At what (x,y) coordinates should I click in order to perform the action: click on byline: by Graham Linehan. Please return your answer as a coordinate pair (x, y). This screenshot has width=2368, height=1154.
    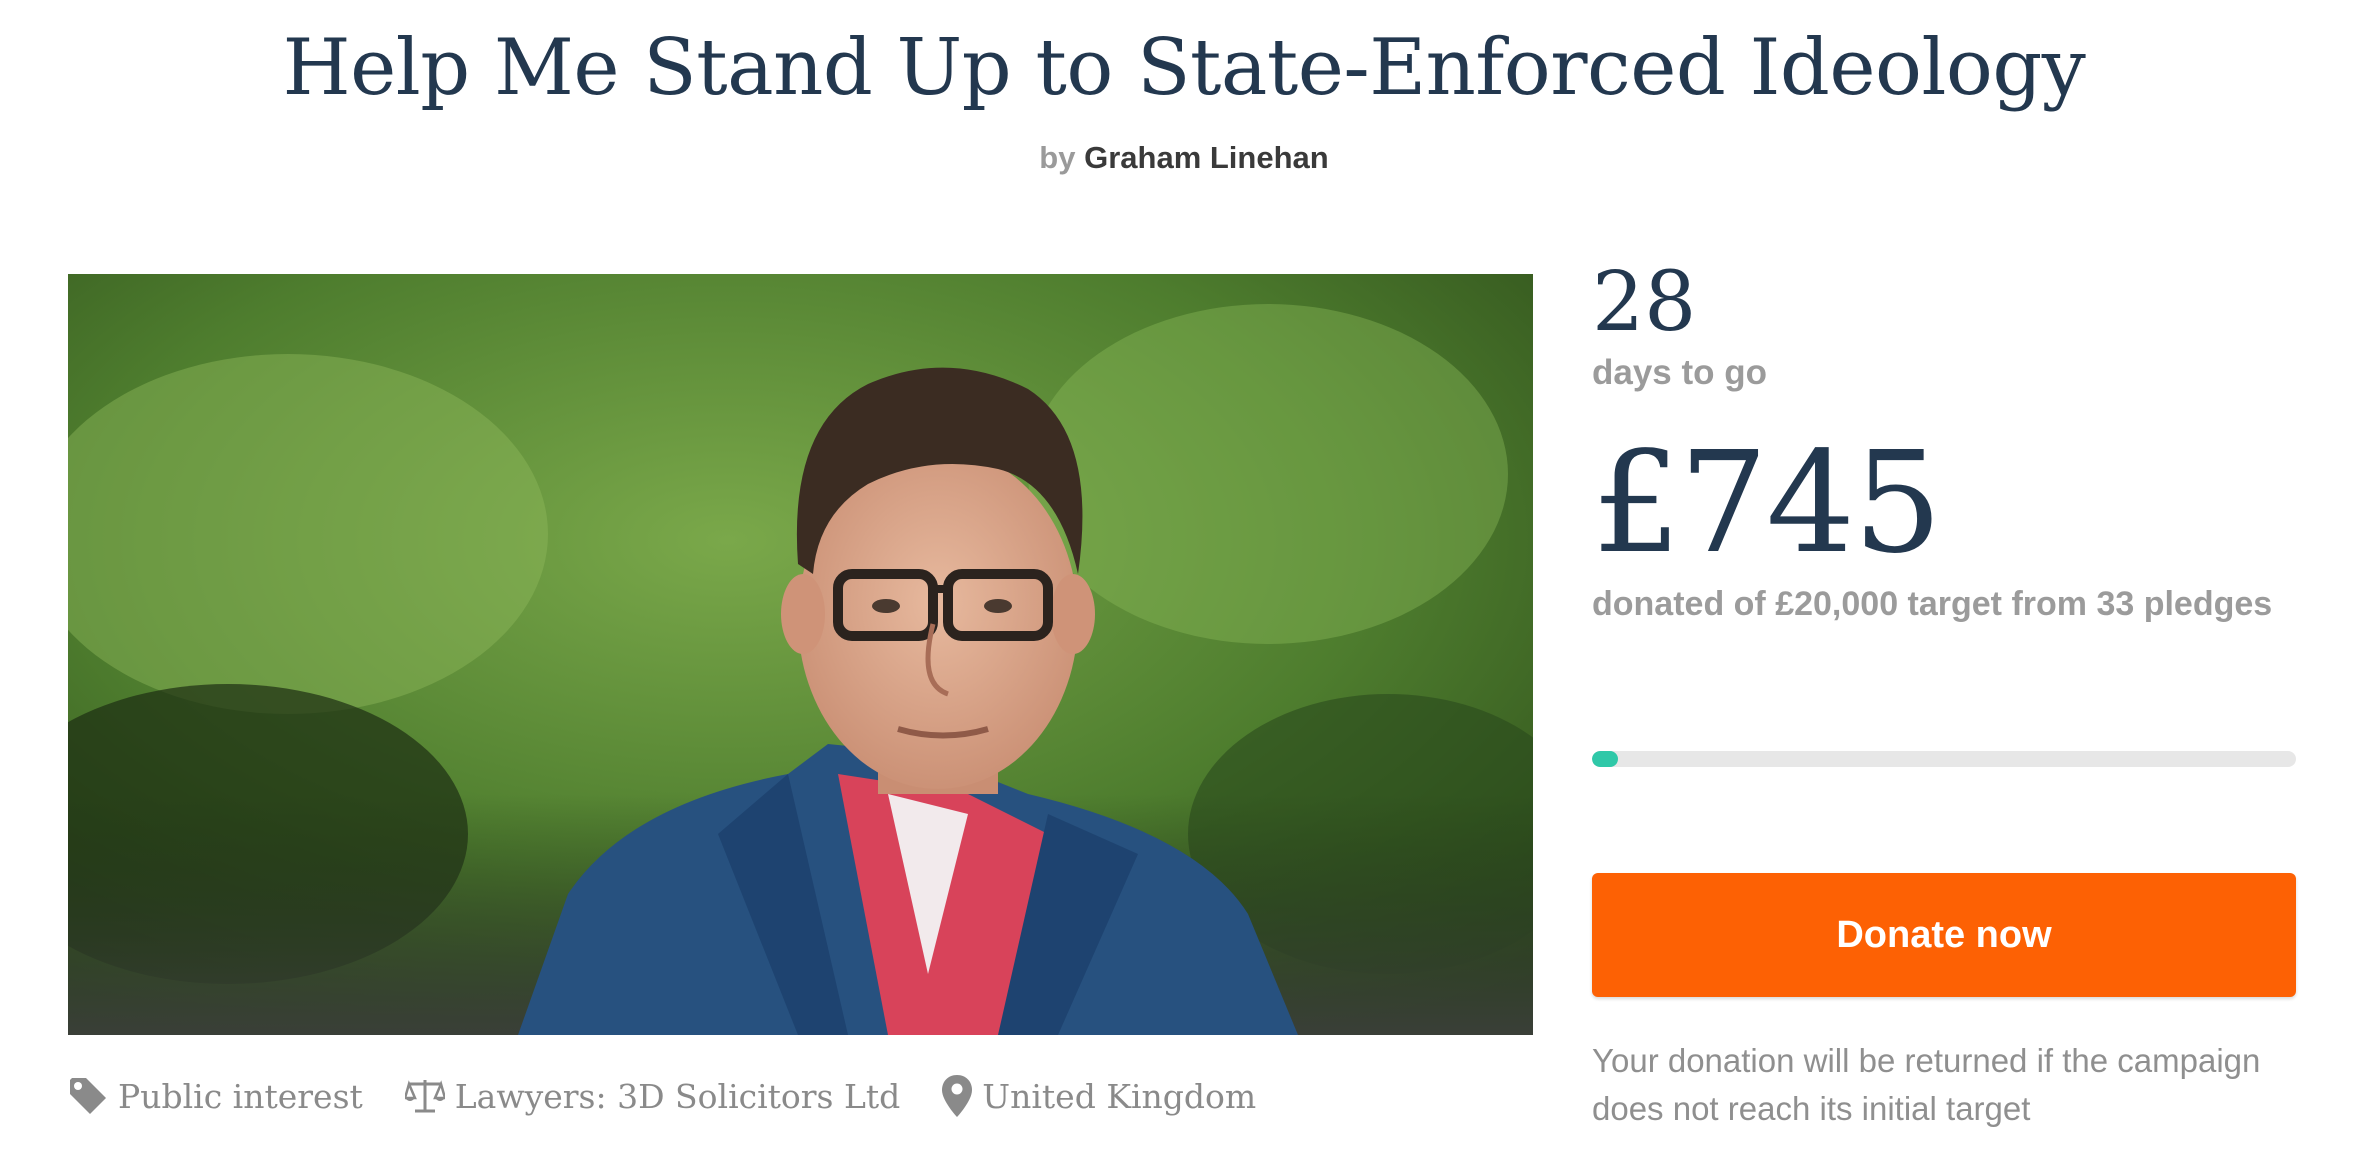
    Looking at the image, I should click on (1184, 158).